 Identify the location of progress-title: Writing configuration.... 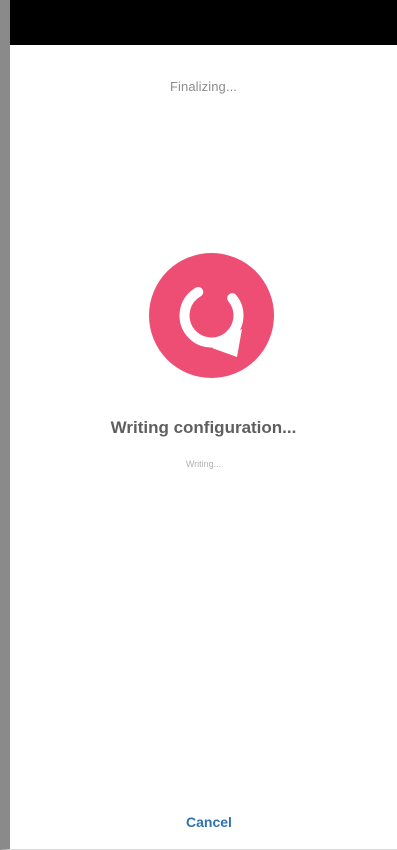
(203, 427).